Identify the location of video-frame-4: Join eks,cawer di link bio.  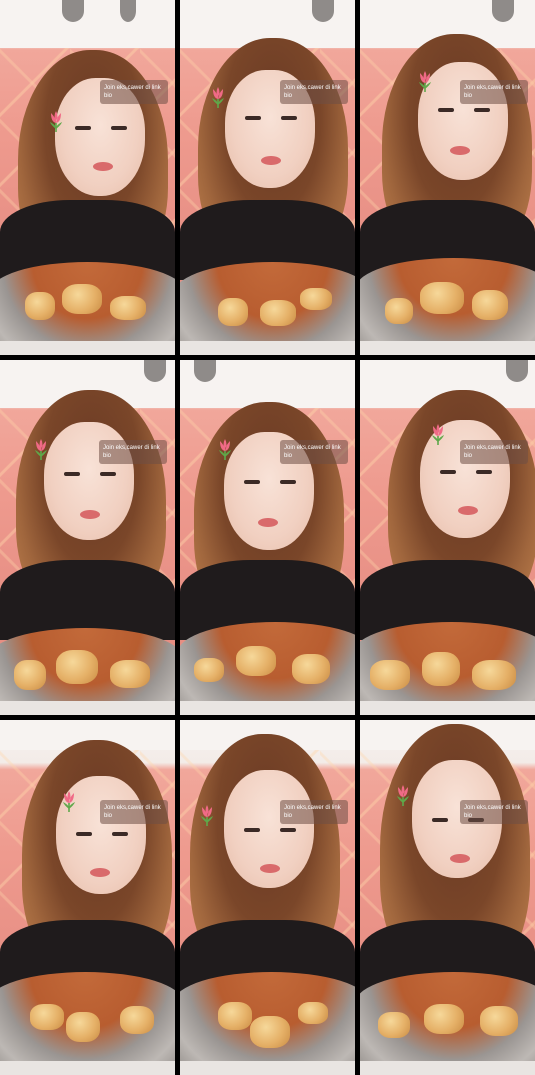
(87, 537).